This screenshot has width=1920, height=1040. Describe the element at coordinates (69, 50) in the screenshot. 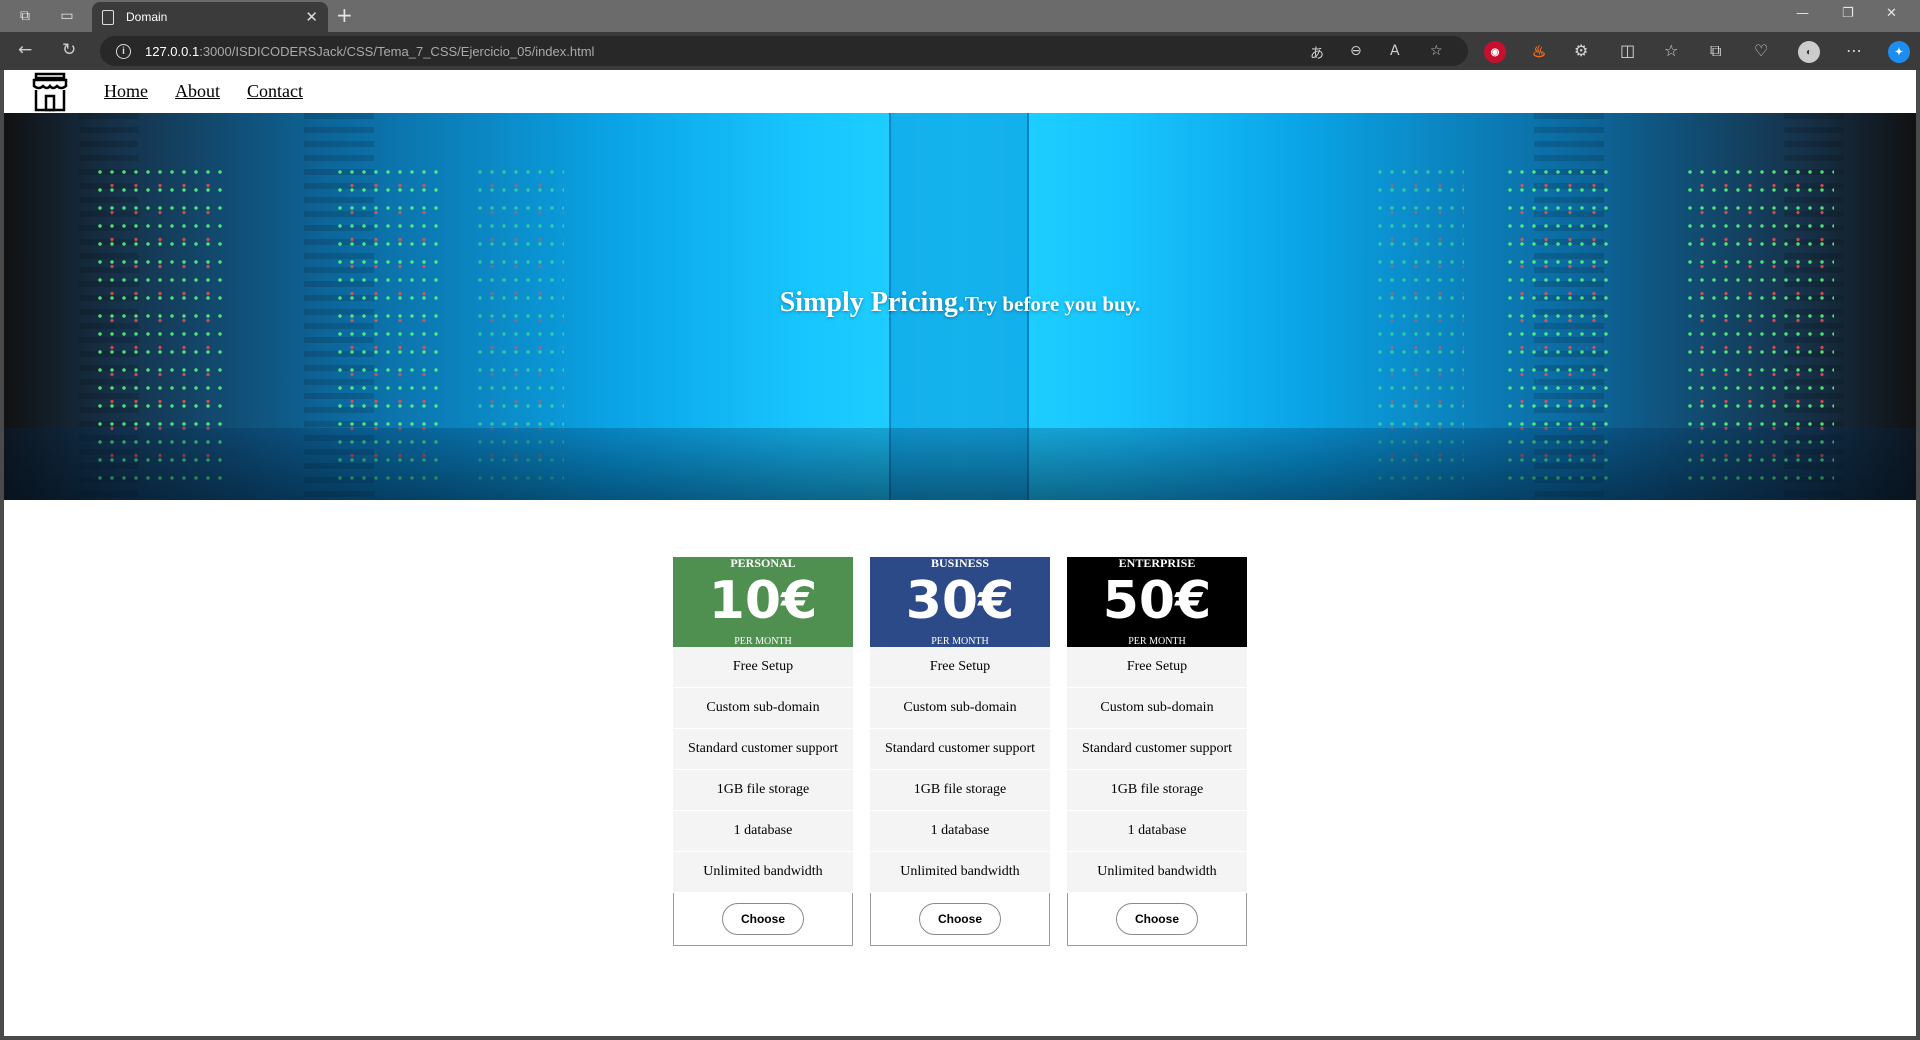

I see `refresh-icon: ↻` at that location.